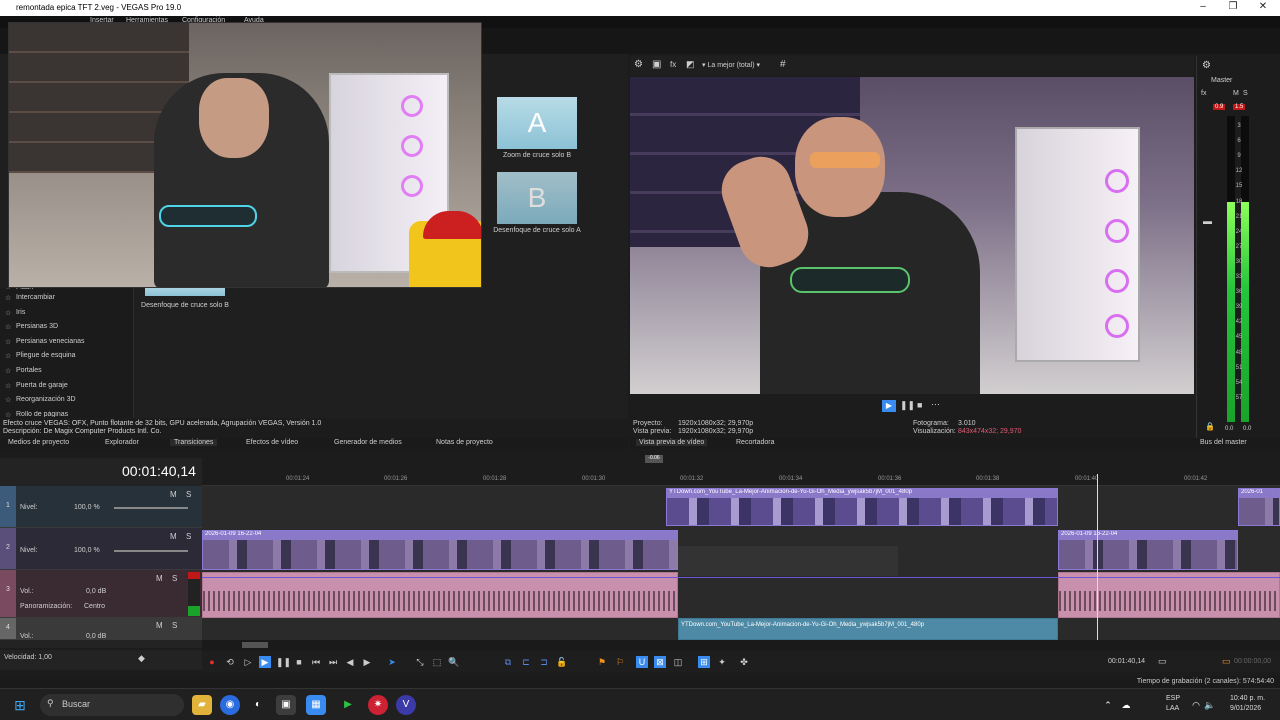 Image resolution: width=1280 pixels, height=720 pixels. Describe the element at coordinates (440, 550) in the screenshot. I see `video-clip-cam: 2026-01-09 16-22-04` at that location.